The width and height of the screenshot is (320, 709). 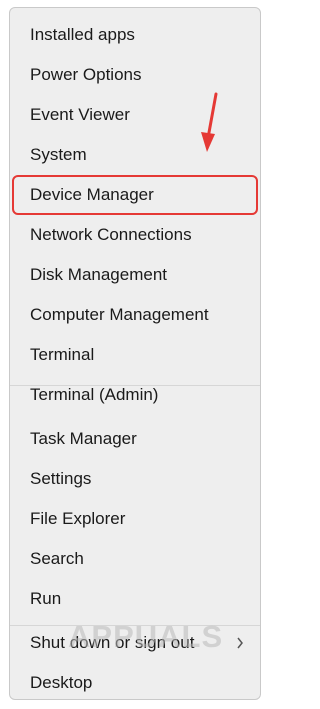 What do you see at coordinates (135, 195) in the screenshot?
I see `menu-item-device-manager: Device Manager` at bounding box center [135, 195].